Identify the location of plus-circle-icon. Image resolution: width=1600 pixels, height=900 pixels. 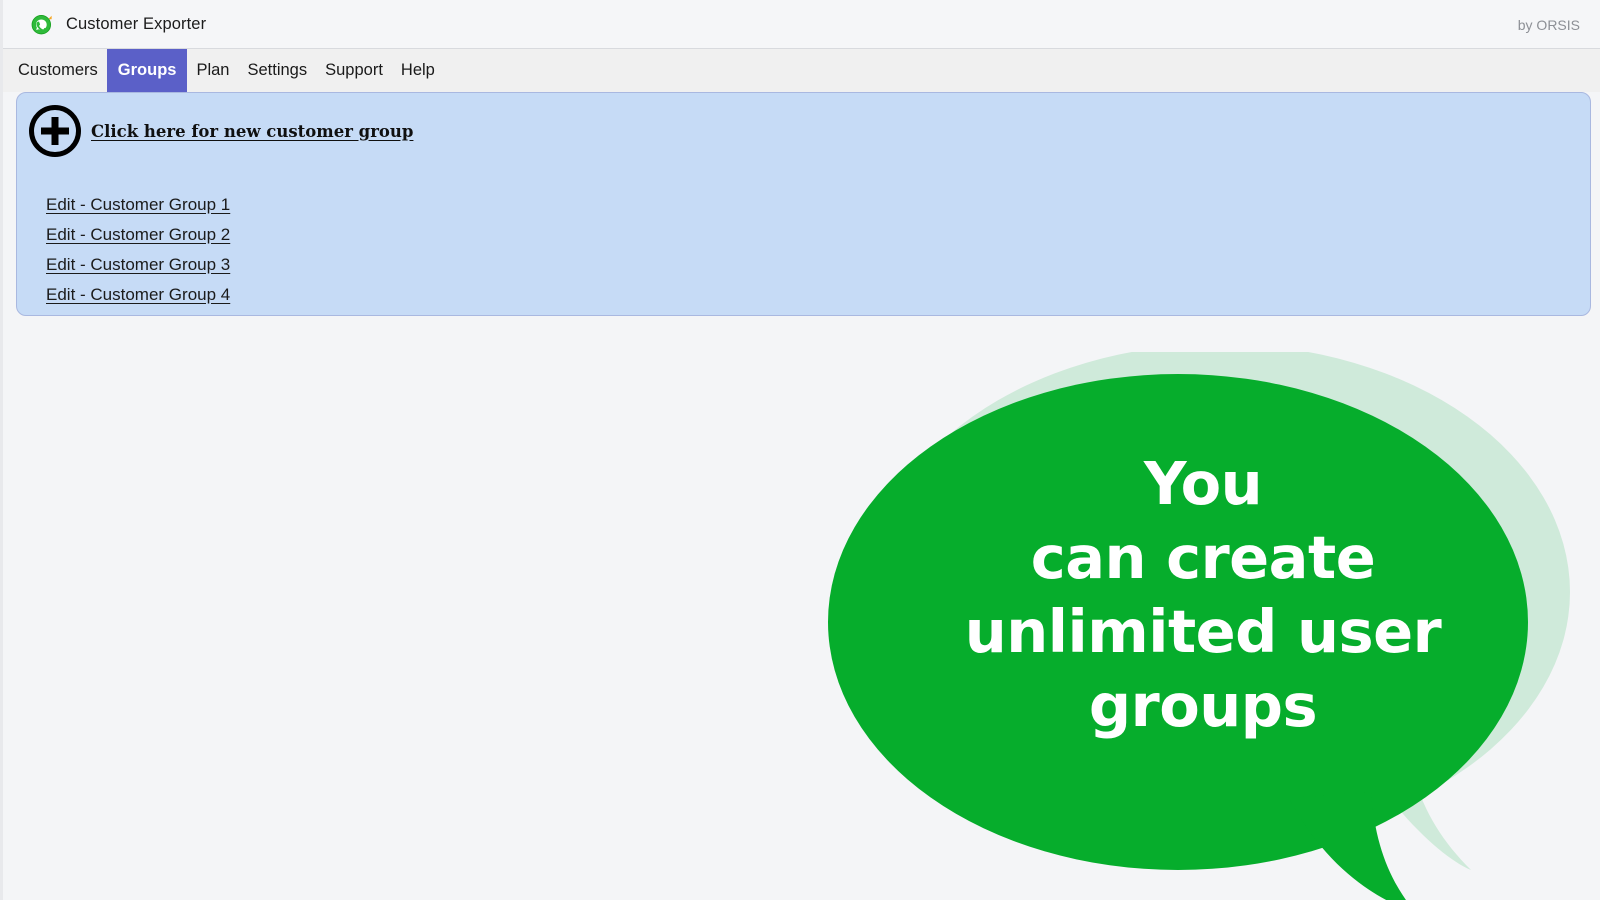
(55, 131).